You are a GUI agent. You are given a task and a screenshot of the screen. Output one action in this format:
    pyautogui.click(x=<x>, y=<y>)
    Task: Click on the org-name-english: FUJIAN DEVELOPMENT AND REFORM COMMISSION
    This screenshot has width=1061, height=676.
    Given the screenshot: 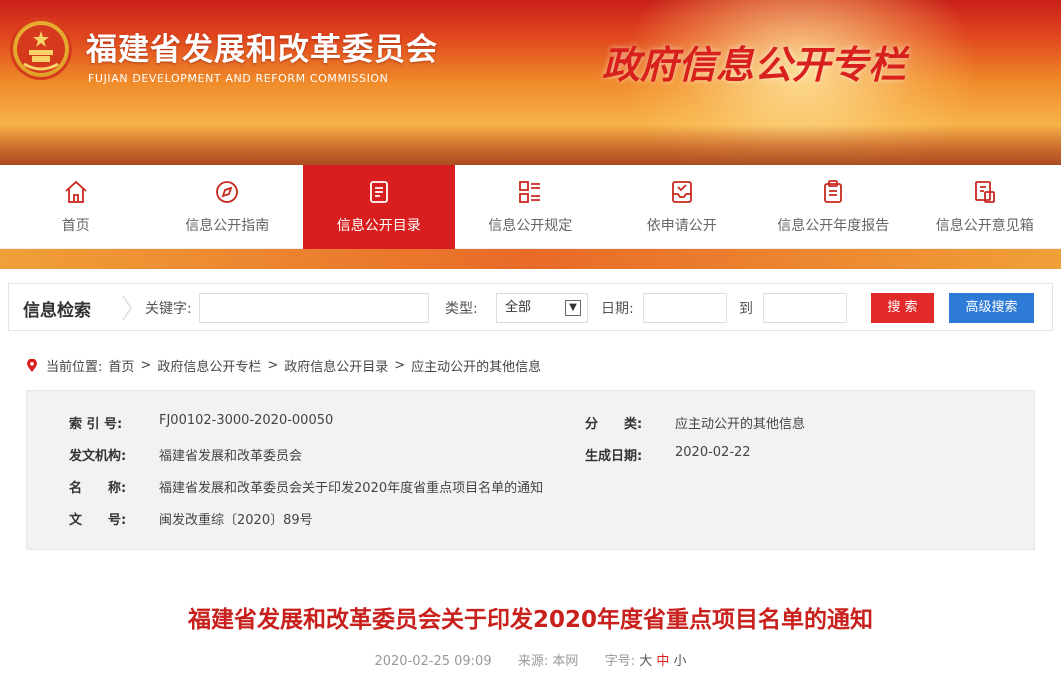 What is the action you would take?
    pyautogui.click(x=238, y=78)
    